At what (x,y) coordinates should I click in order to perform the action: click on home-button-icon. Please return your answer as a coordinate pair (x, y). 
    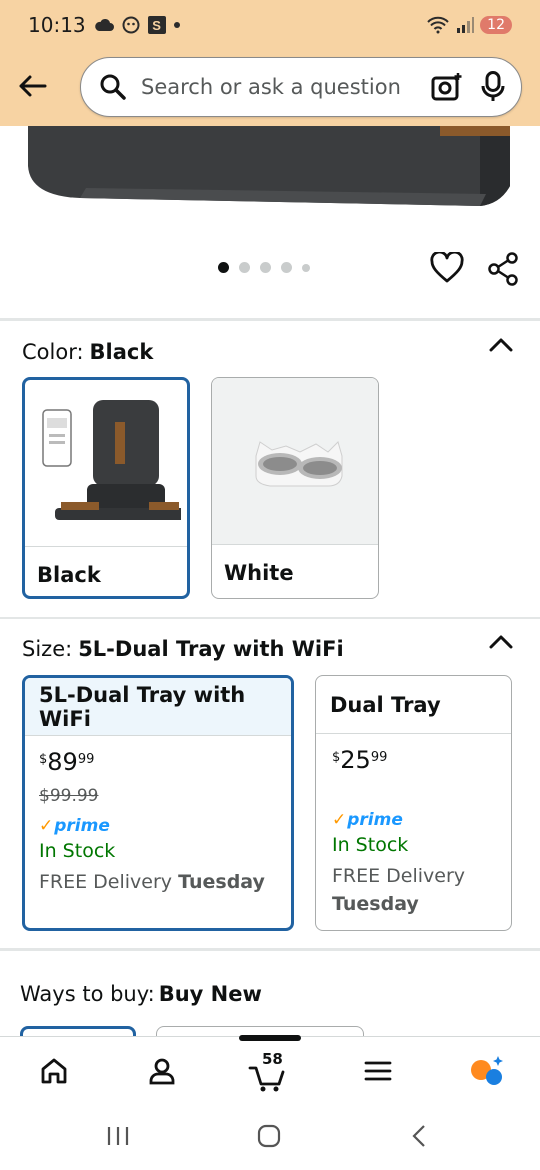
    Looking at the image, I should click on (269, 1136).